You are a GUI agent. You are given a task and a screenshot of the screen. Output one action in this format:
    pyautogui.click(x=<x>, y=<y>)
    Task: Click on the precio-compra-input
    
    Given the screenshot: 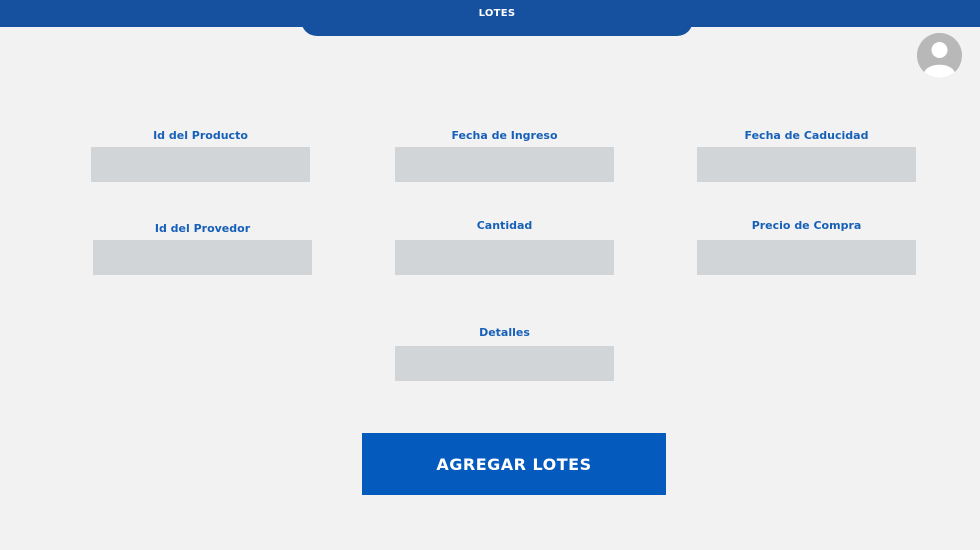 What is the action you would take?
    pyautogui.click(x=806, y=257)
    